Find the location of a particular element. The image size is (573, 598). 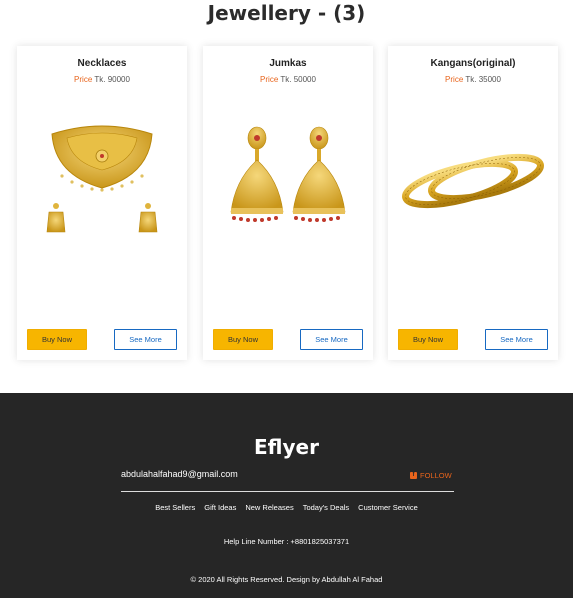

price-value: Tk. 35000 is located at coordinates (483, 79).